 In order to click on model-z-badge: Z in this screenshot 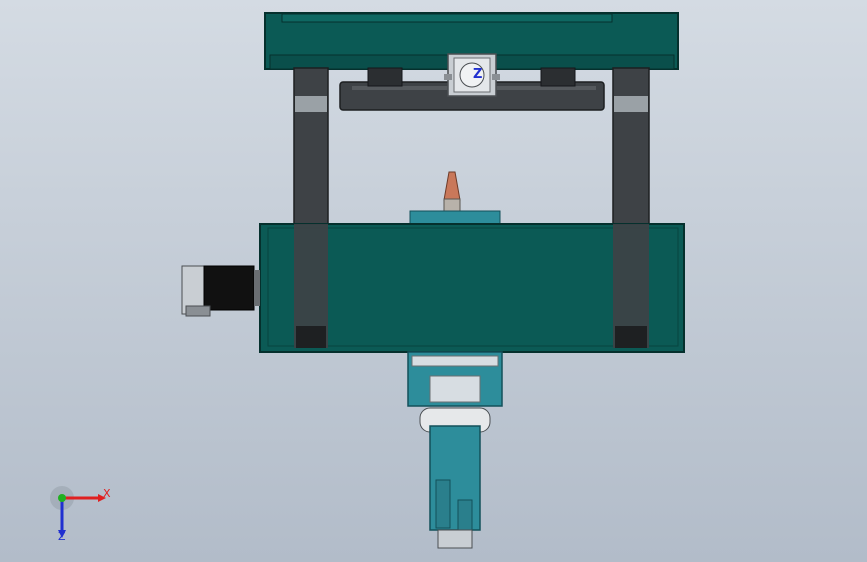, I will do `click(478, 74)`.